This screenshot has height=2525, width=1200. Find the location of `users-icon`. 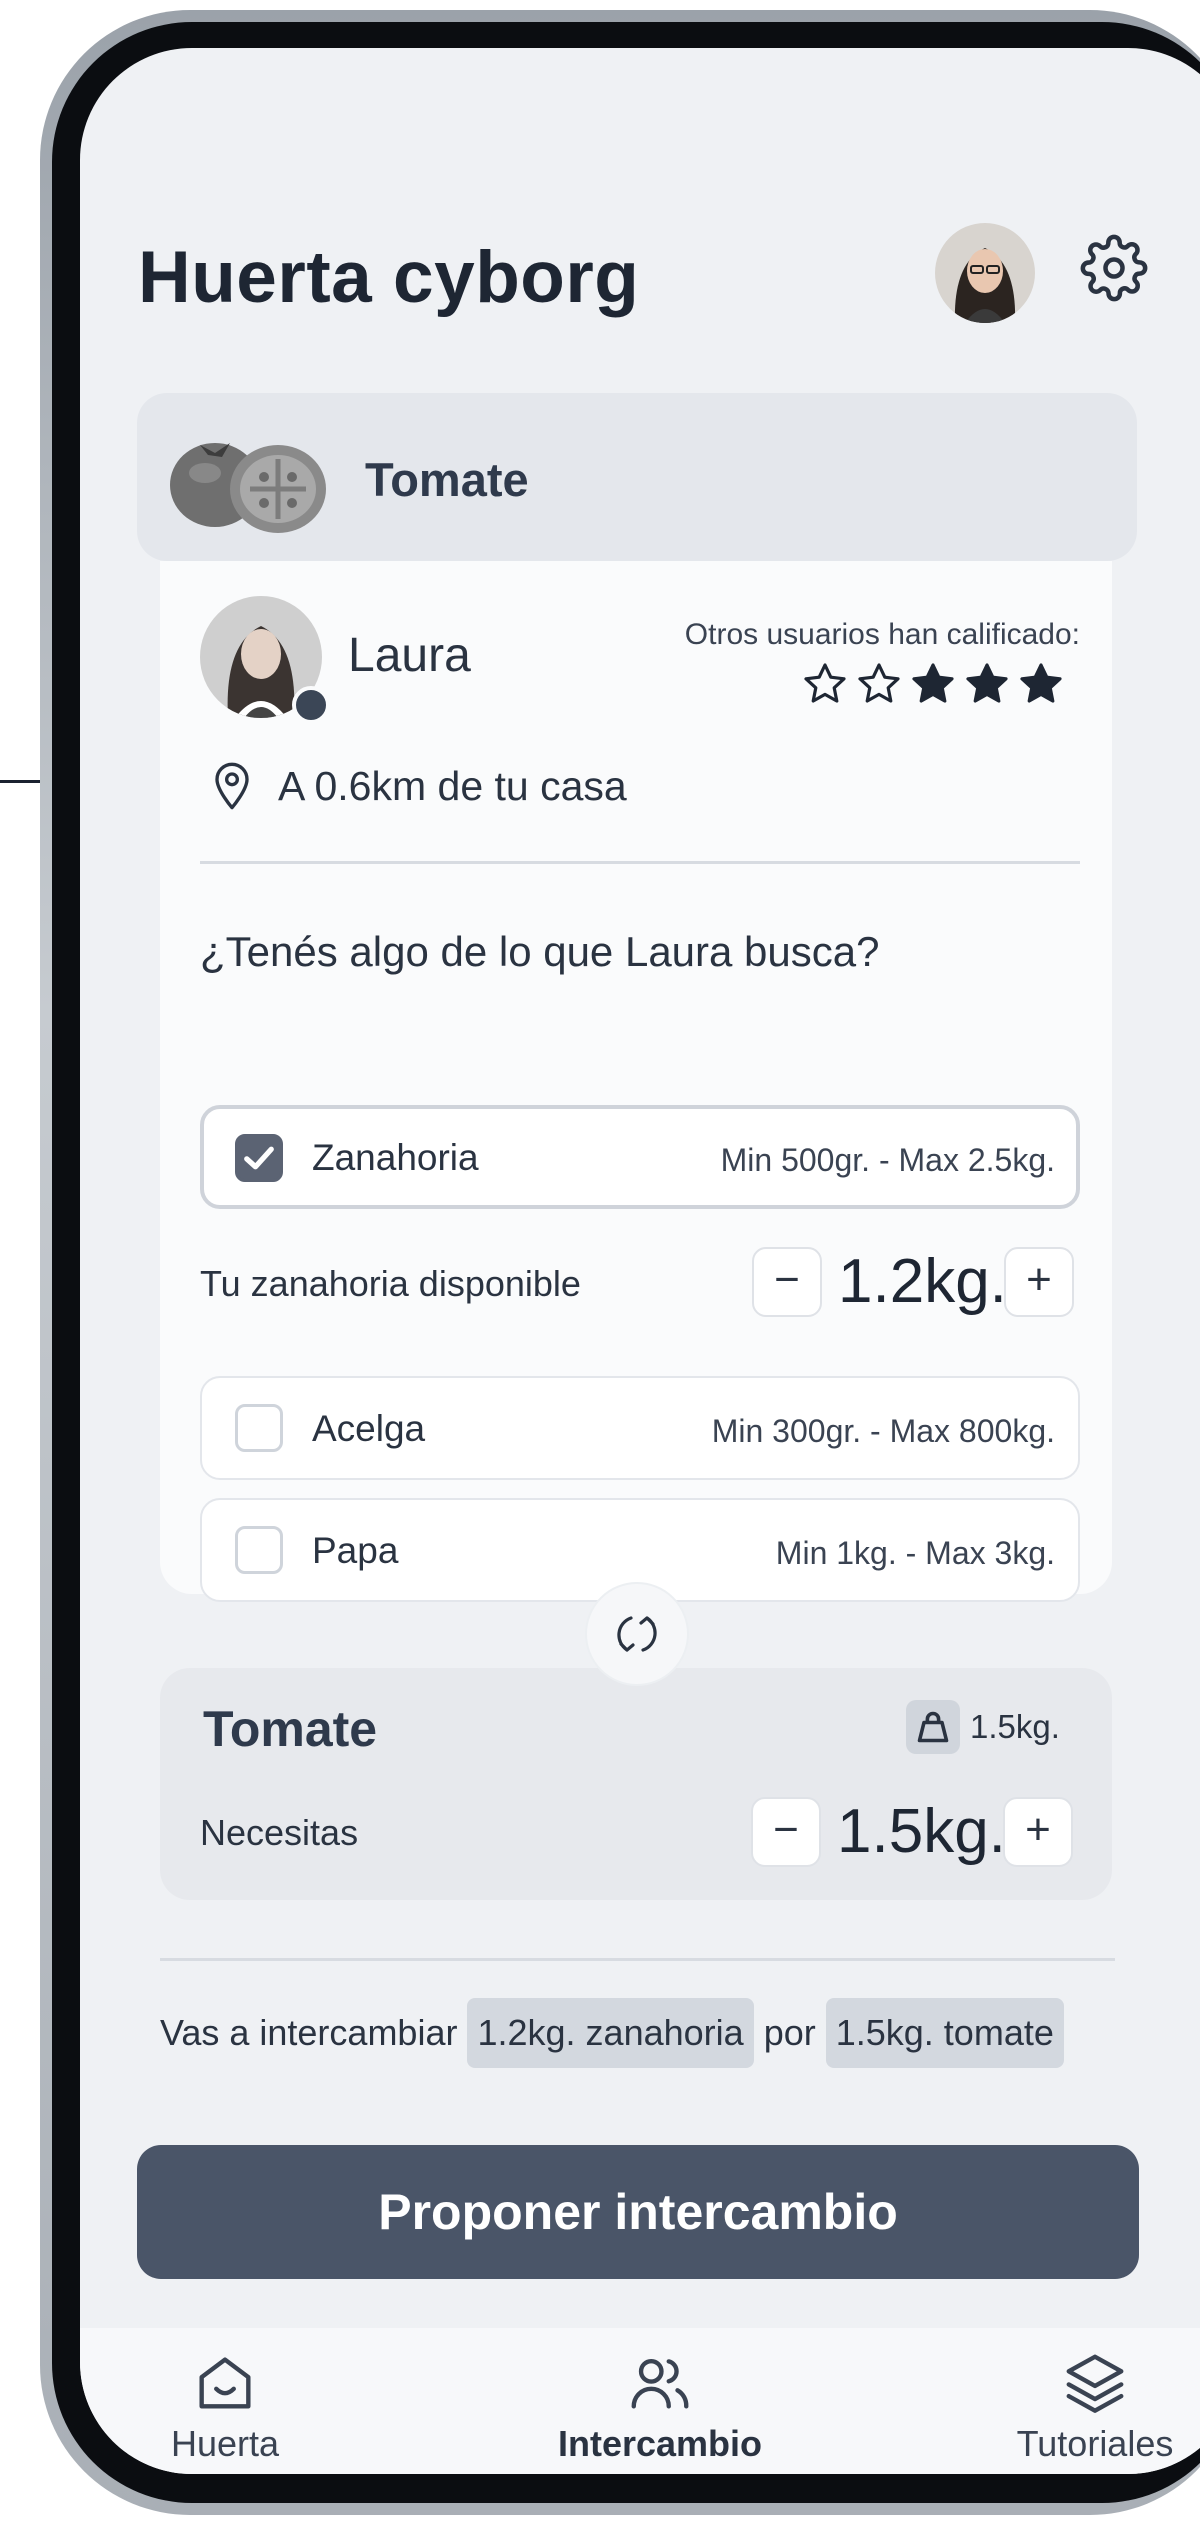

users-icon is located at coordinates (660, 2383).